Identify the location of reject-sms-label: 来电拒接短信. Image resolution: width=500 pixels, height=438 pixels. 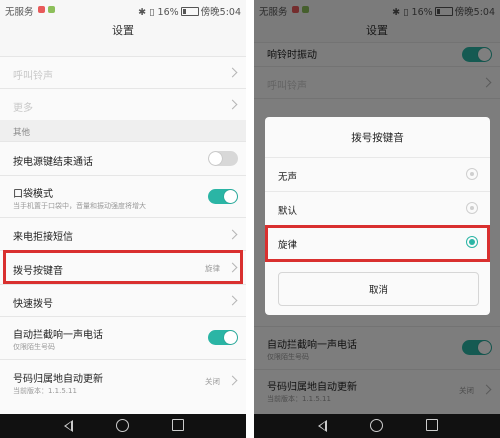
(43, 237).